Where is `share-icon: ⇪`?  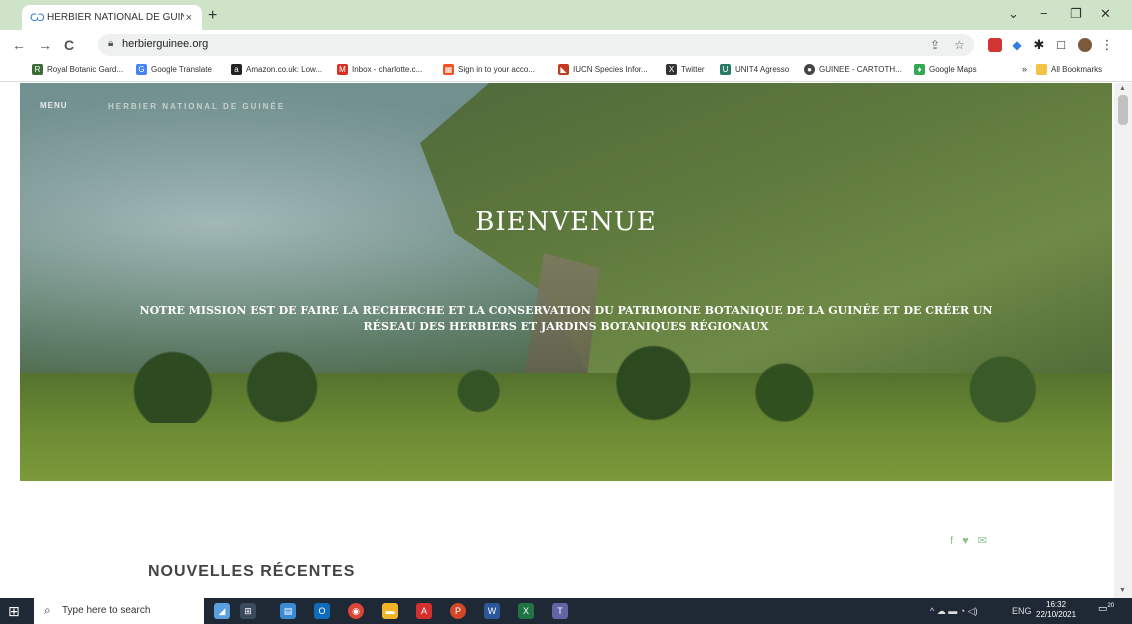
share-icon: ⇪ is located at coordinates (935, 45).